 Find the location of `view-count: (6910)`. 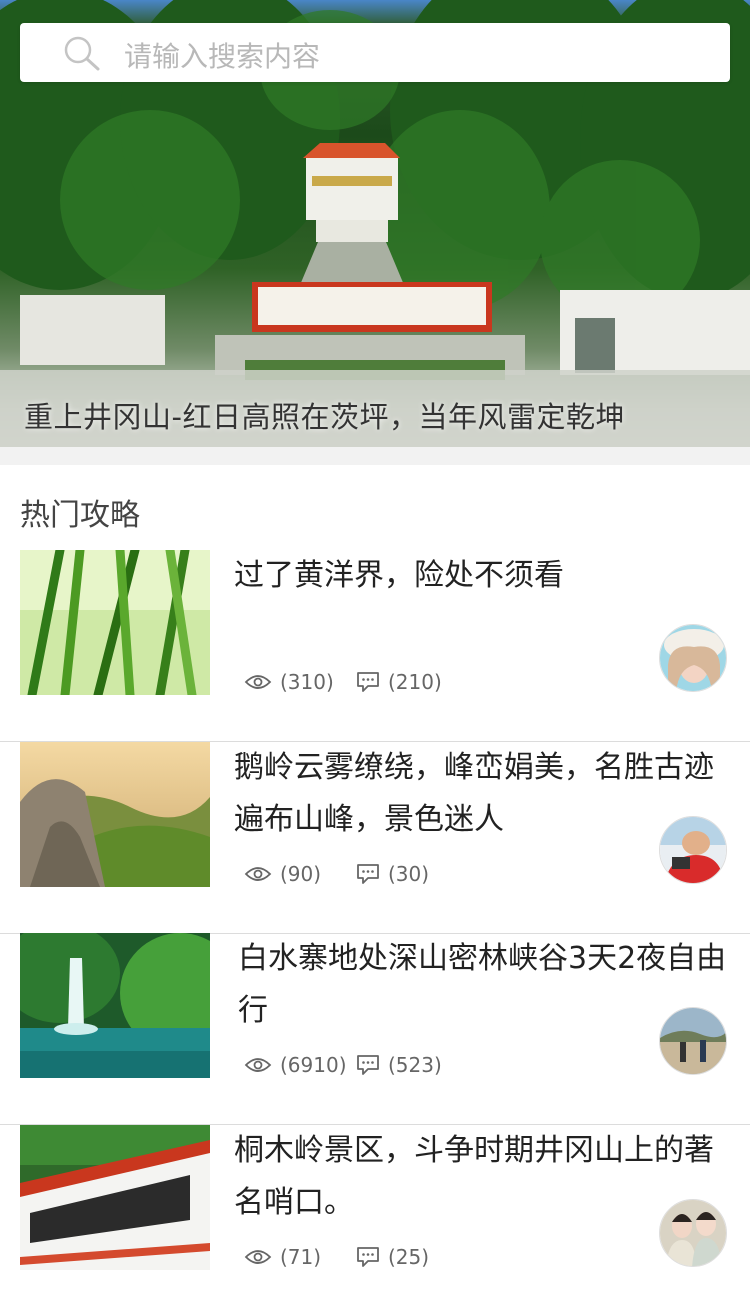

view-count: (6910) is located at coordinates (295, 1065).